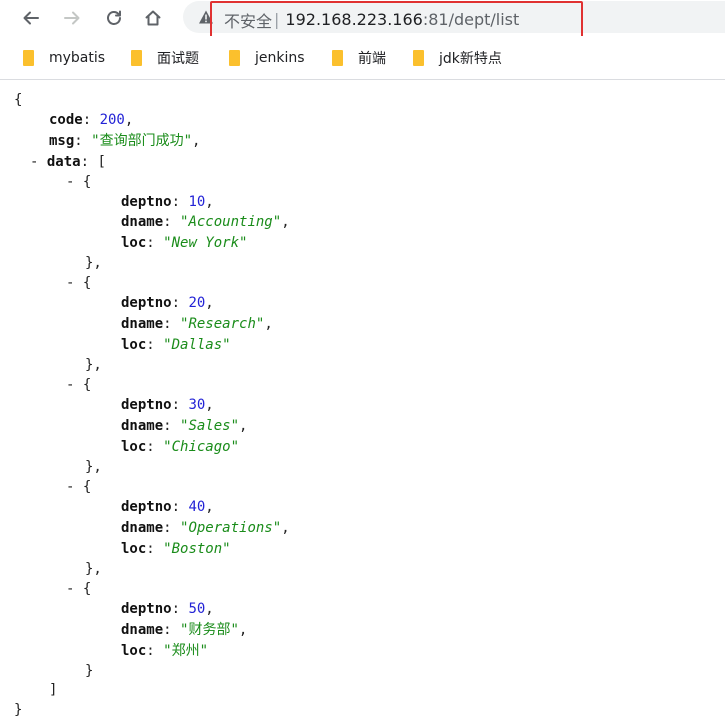 The height and width of the screenshot is (720, 725). What do you see at coordinates (77, 58) in the screenshot?
I see `bookmark-label: mybatis` at bounding box center [77, 58].